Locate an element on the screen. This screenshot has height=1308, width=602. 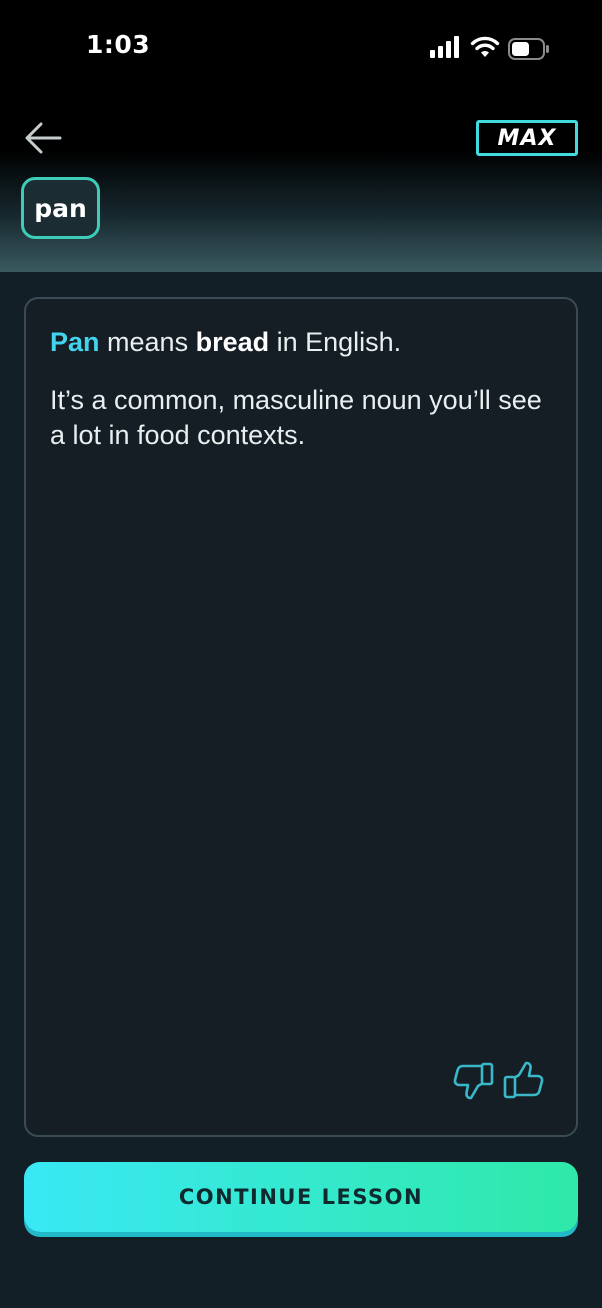
max-badge: MAX is located at coordinates (527, 138).